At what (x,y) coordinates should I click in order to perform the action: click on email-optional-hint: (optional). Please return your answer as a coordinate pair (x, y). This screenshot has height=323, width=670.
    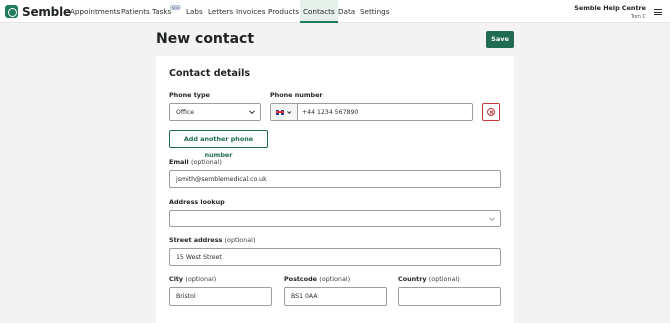
    Looking at the image, I should click on (206, 162).